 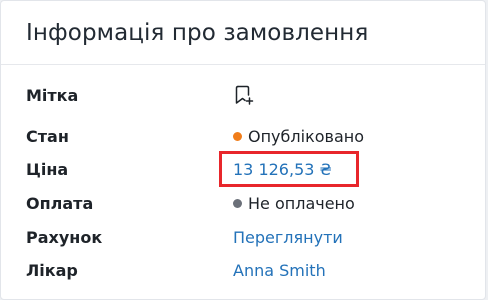 I want to click on row-status: Стан Опубліковано, so click(x=255, y=136).